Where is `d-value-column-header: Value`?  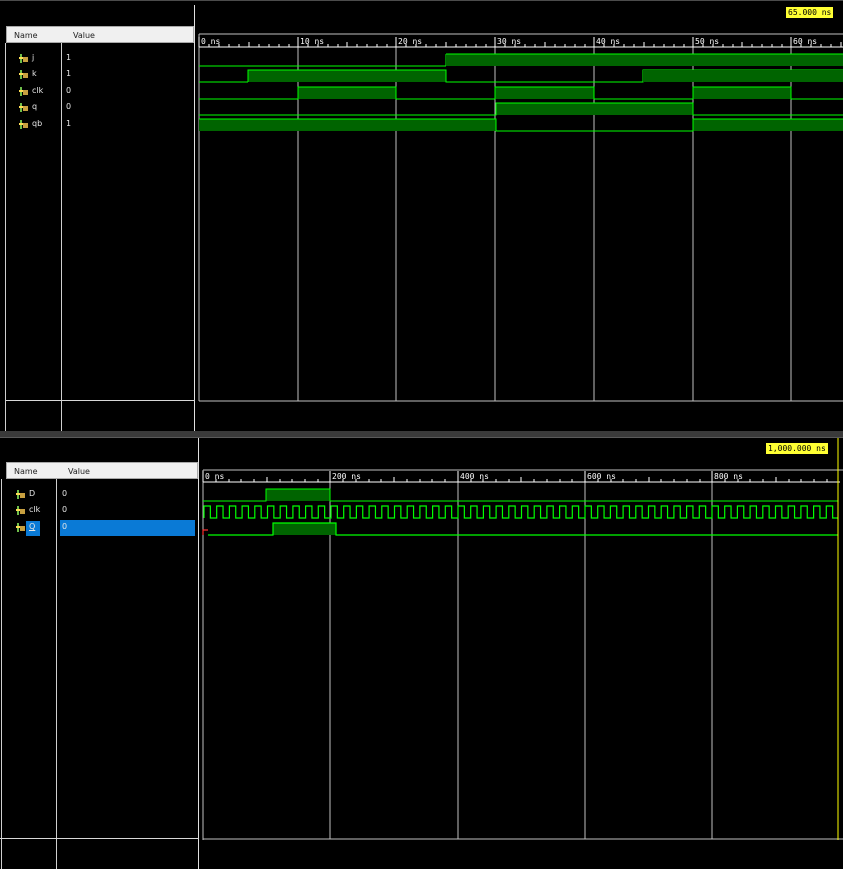
d-value-column-header: Value is located at coordinates (79, 471).